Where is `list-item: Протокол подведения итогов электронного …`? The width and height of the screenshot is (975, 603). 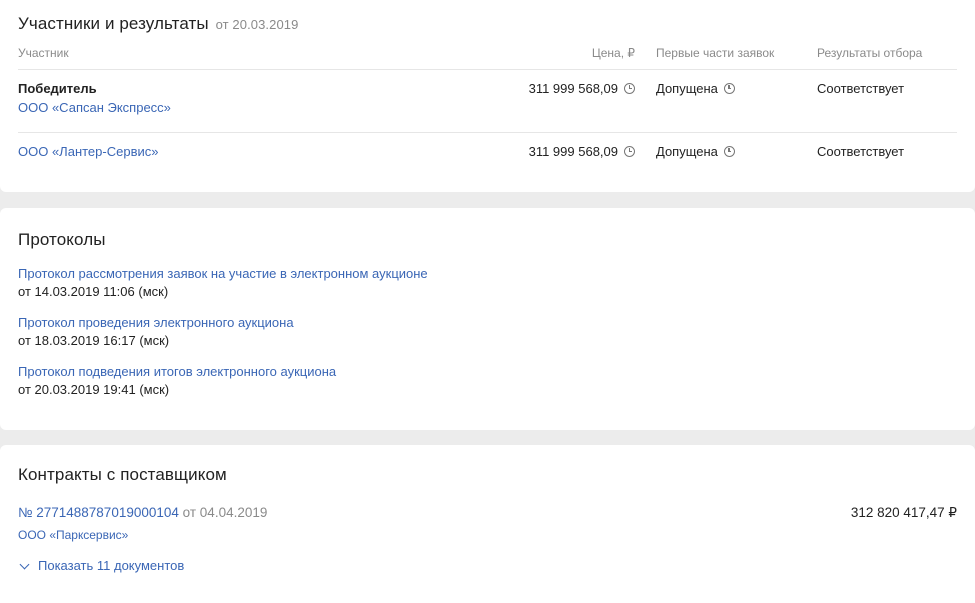 list-item: Протокол подведения итогов электронного … is located at coordinates (487, 381).